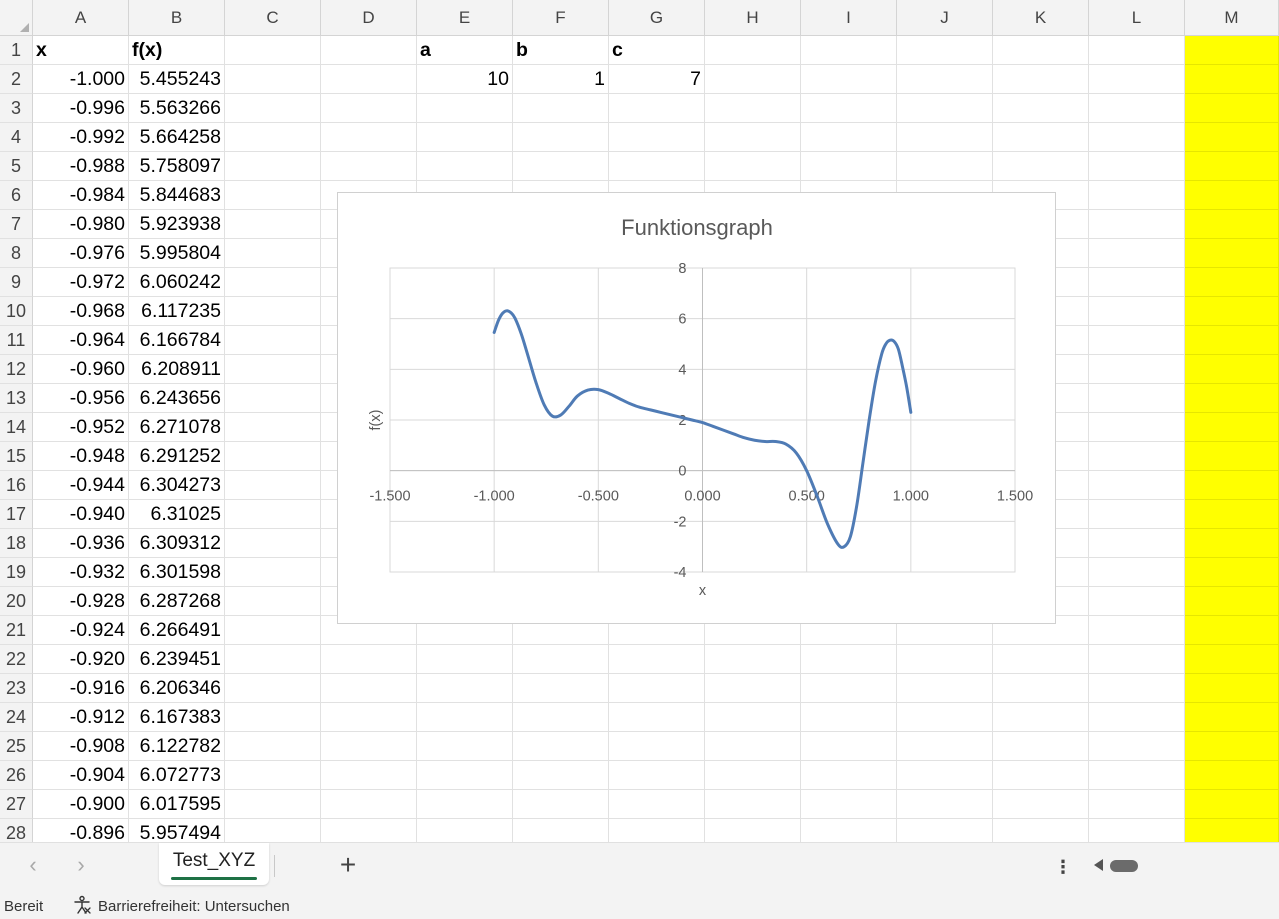 The width and height of the screenshot is (1279, 919). What do you see at coordinates (81, 427) in the screenshot?
I see `cell-a14: -0.952` at bounding box center [81, 427].